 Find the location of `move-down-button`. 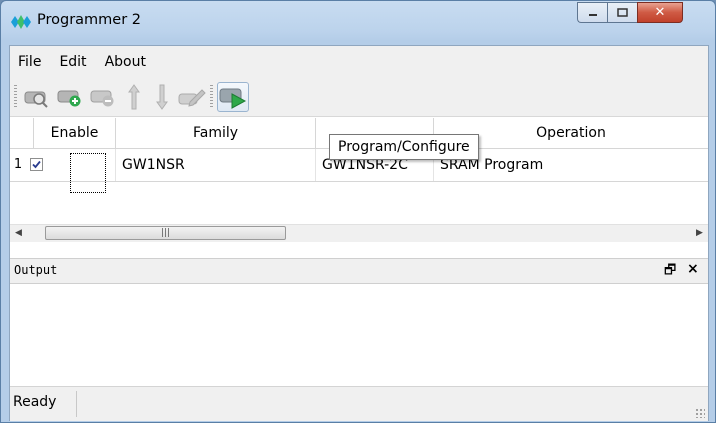

move-down-button is located at coordinates (162, 97).